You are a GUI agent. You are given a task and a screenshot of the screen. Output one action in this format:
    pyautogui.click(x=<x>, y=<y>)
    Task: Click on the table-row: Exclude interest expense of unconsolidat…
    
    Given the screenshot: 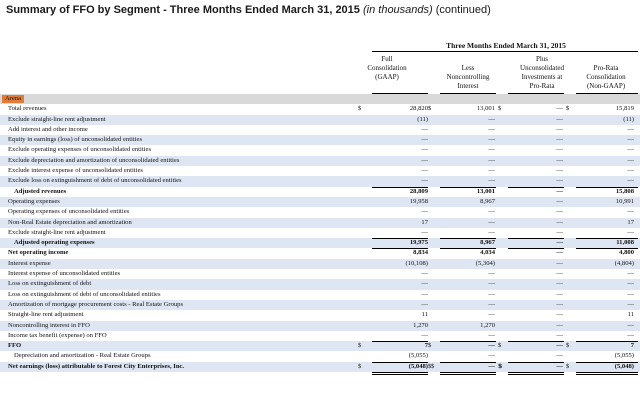 What is the action you would take?
    pyautogui.click(x=320, y=171)
    